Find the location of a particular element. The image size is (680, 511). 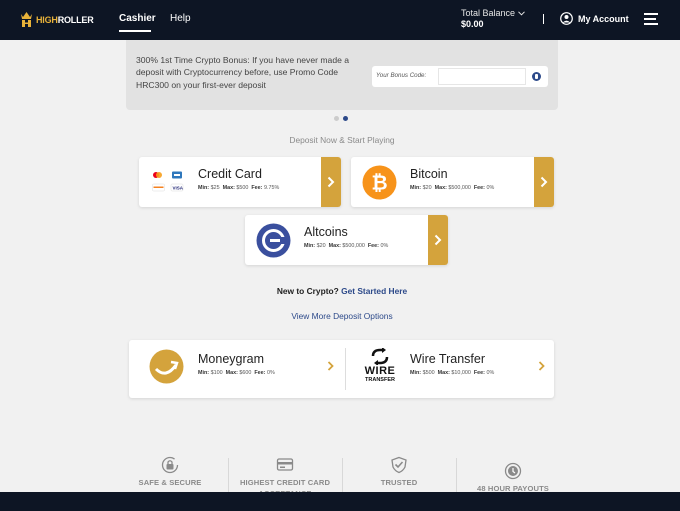

bonus-code-box: Your Bonus Code: is located at coordinates (460, 76).